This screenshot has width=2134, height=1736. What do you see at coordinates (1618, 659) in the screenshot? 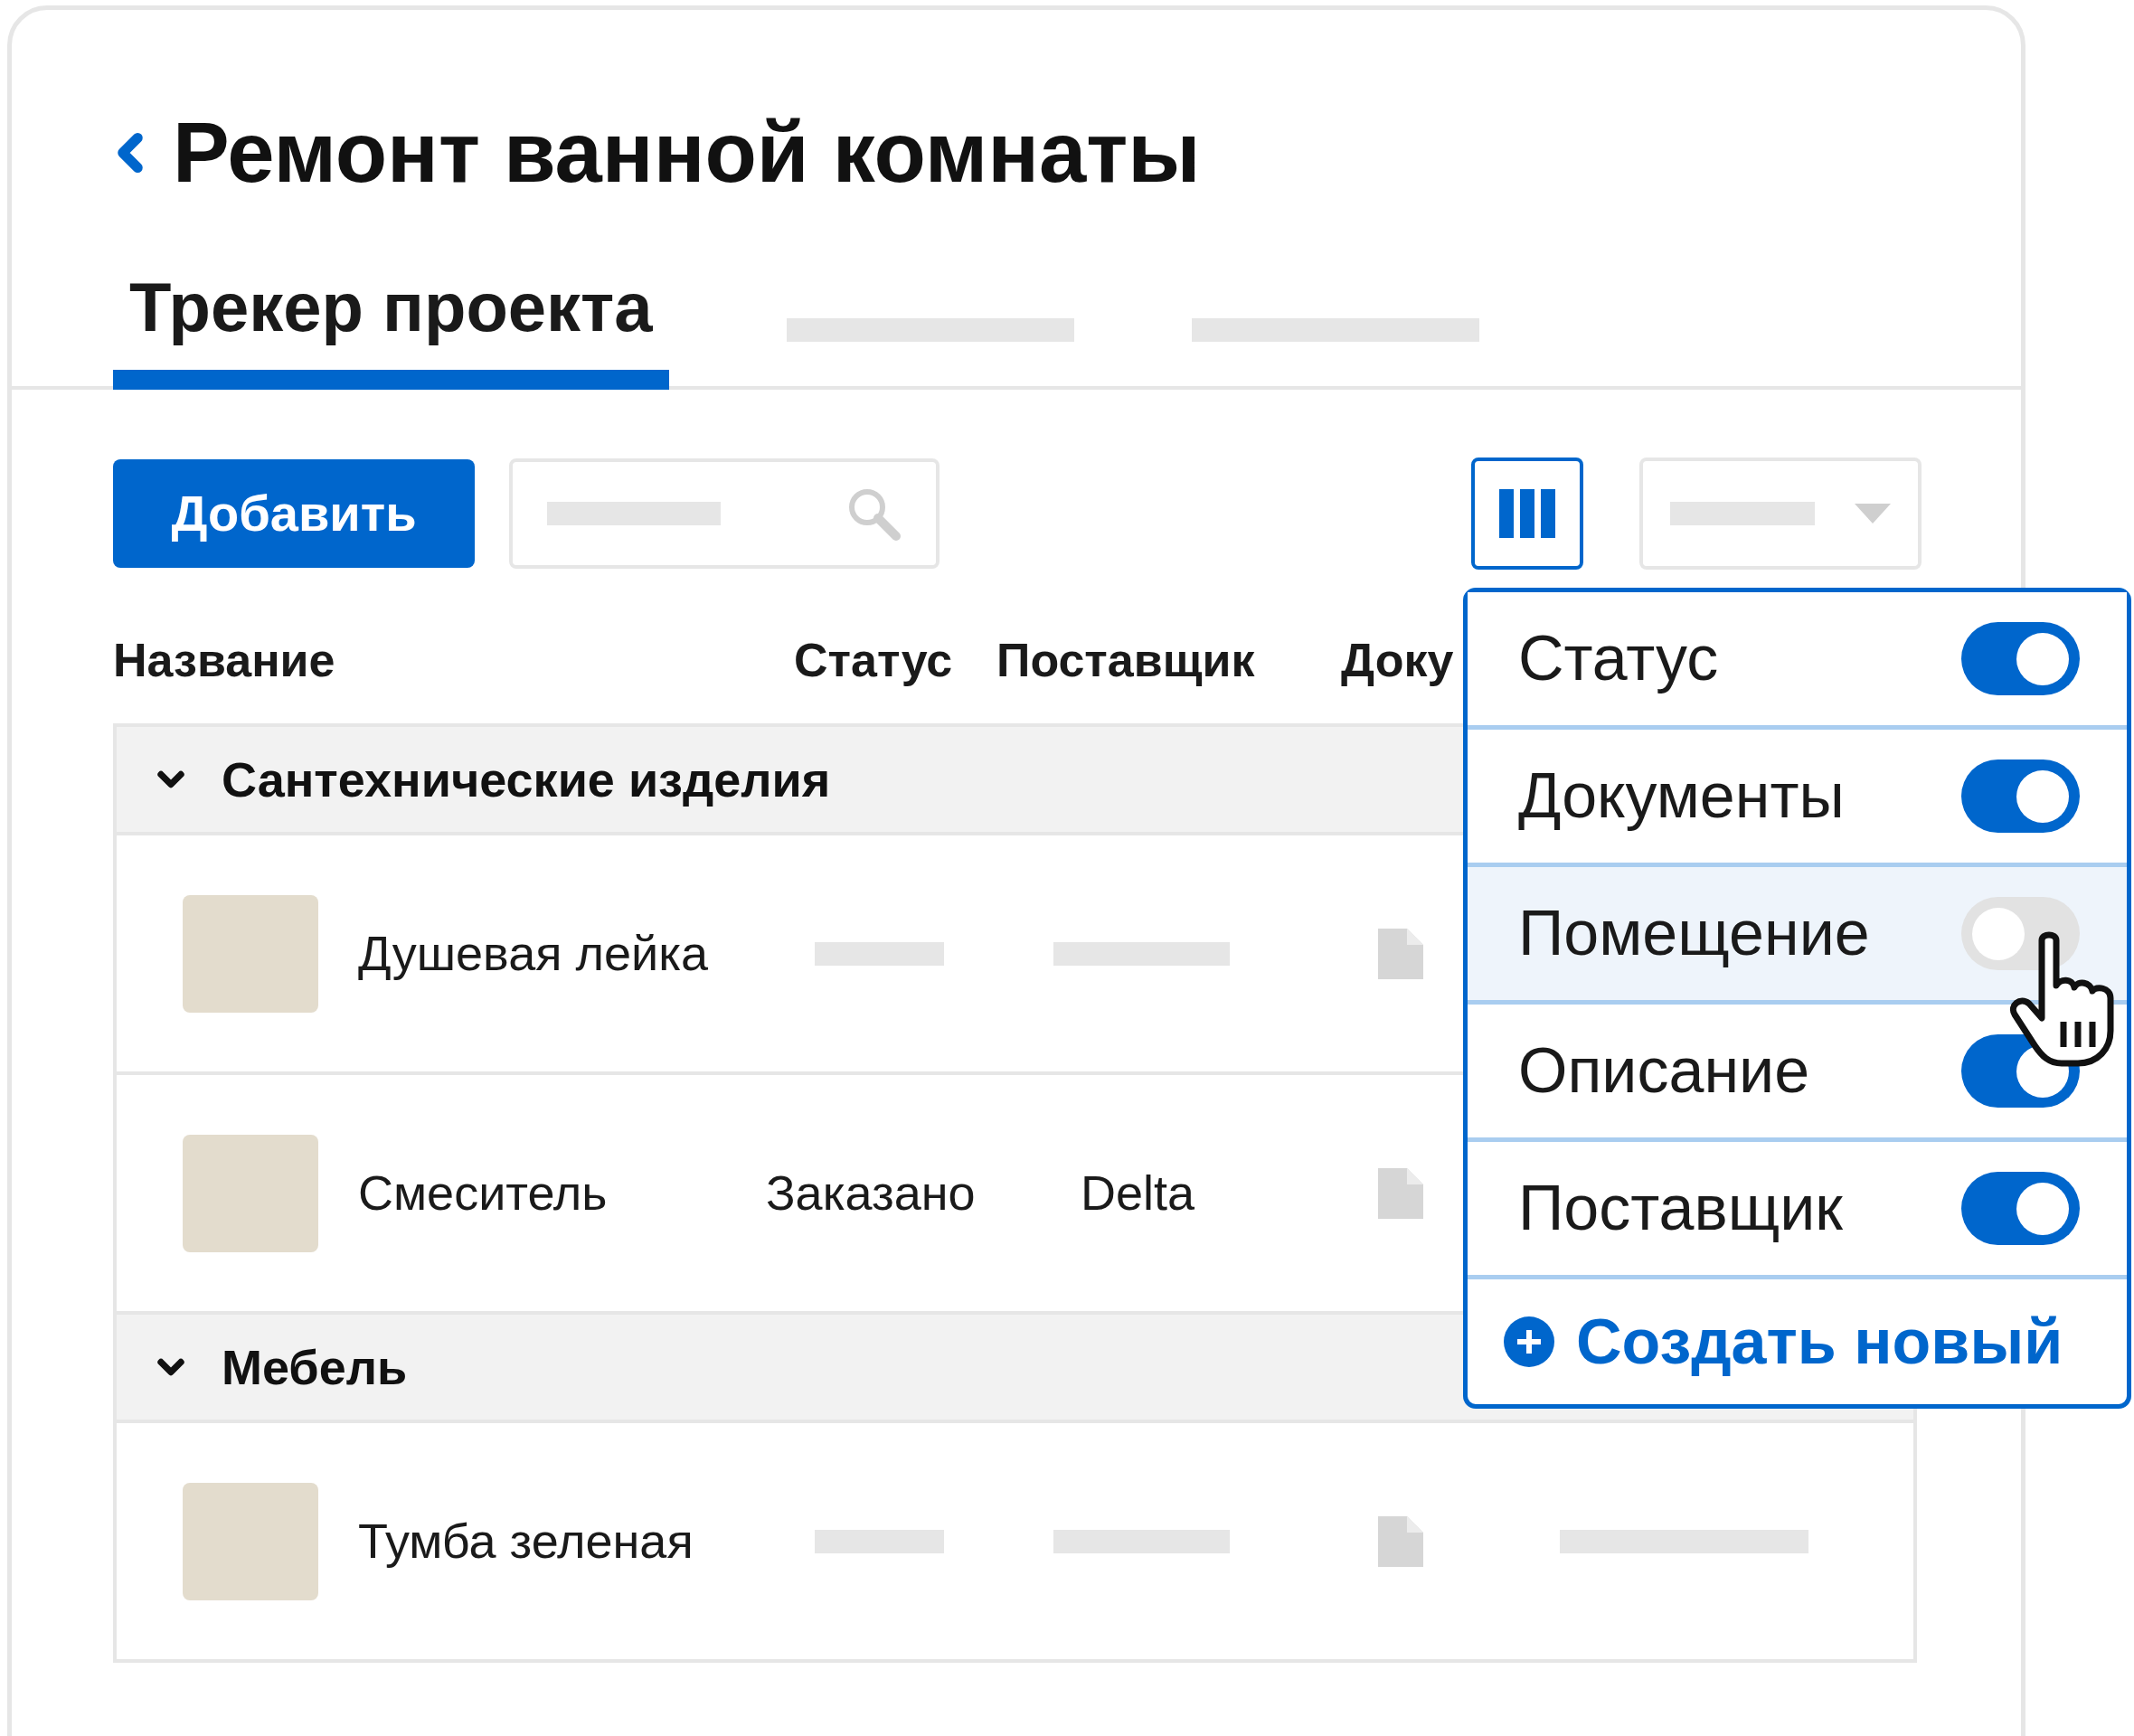
I see `menu-item-label: Статус` at bounding box center [1618, 659].